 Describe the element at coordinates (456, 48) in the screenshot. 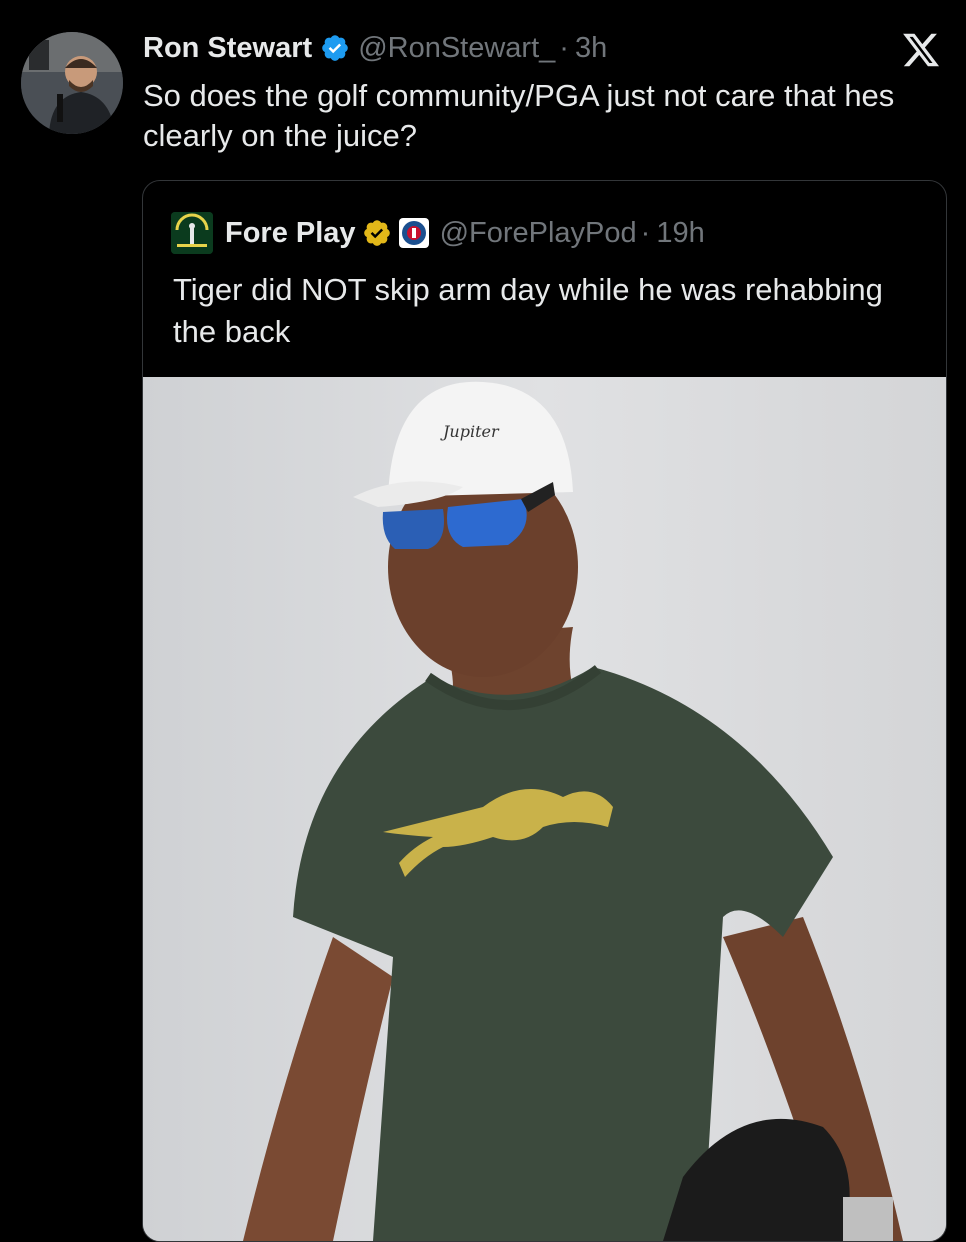

I see `author-handle: @RonStewart_` at that location.